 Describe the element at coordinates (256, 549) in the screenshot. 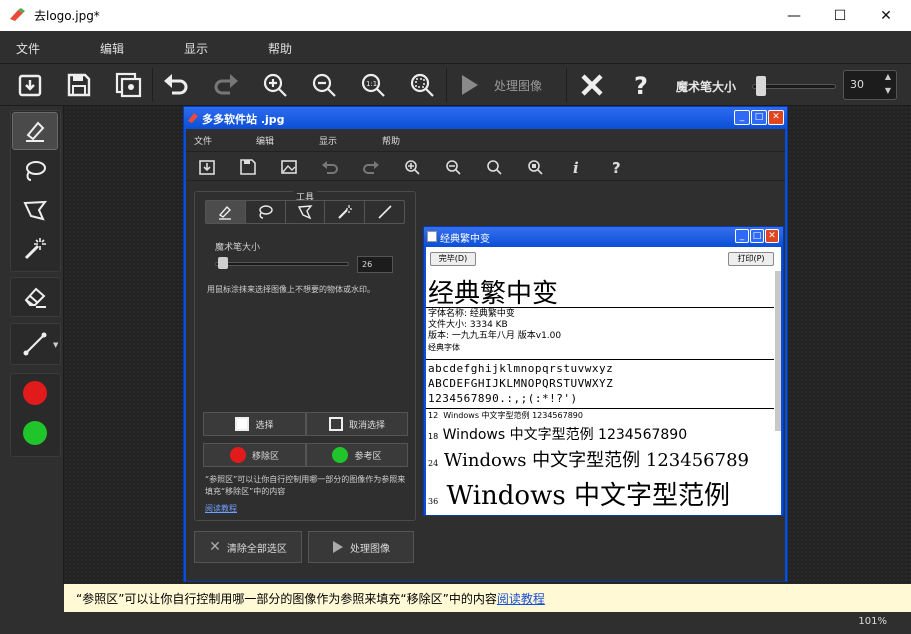

I see `clear-all-label: 清除全部选区` at that location.